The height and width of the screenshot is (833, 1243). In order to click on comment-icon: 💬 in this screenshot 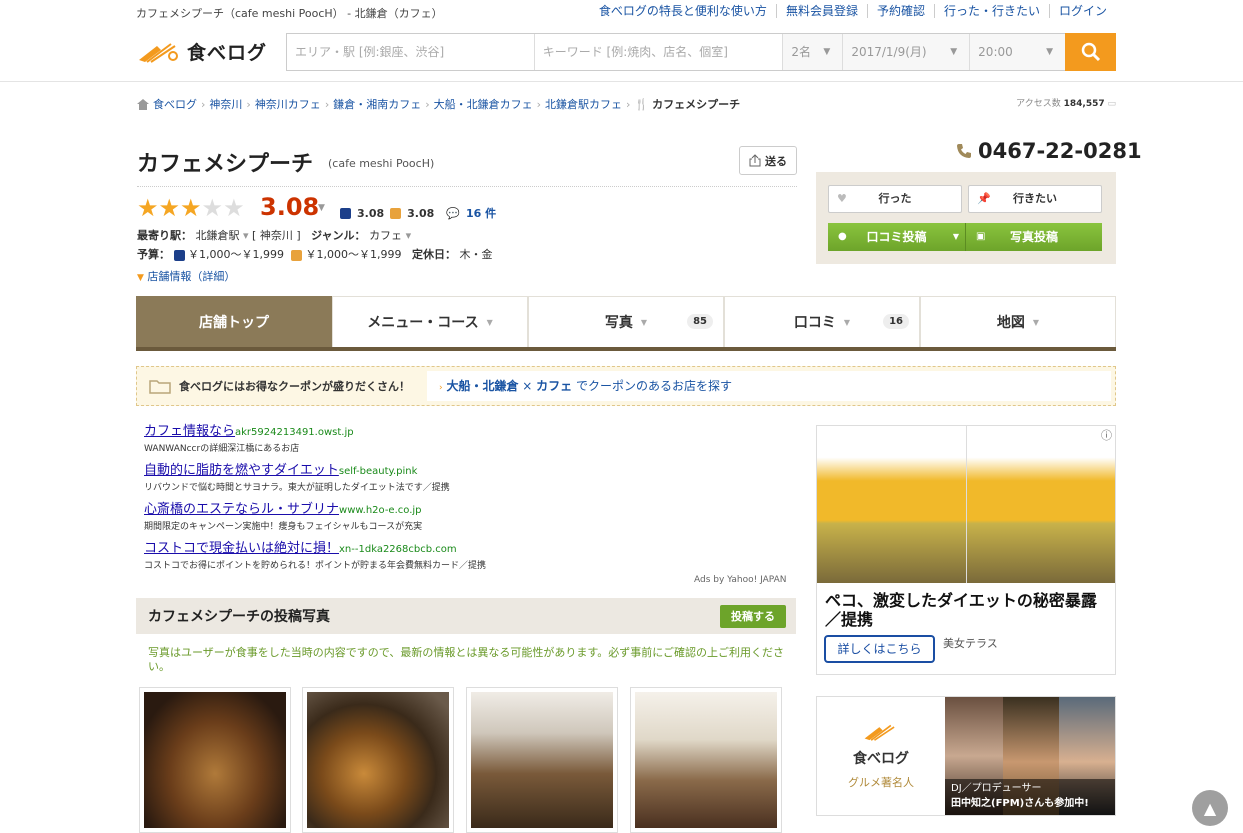, I will do `click(453, 213)`.